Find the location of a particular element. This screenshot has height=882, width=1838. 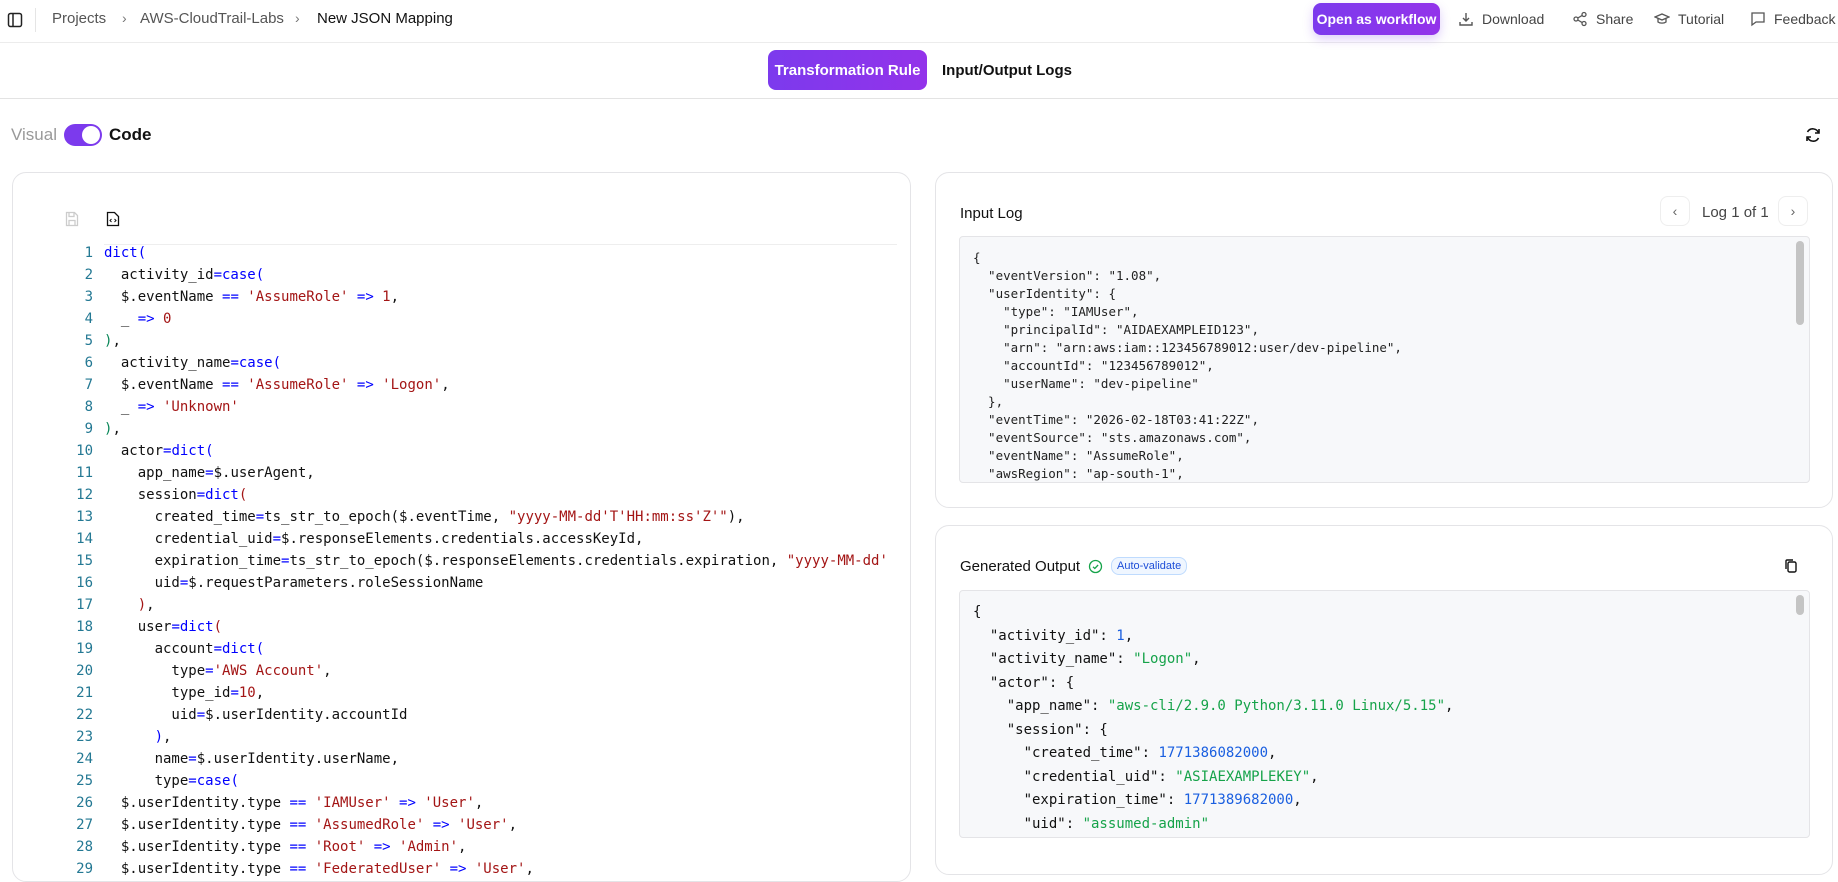

tab-bar: Transformation Rule Input/Output Logs is located at coordinates (919, 71).